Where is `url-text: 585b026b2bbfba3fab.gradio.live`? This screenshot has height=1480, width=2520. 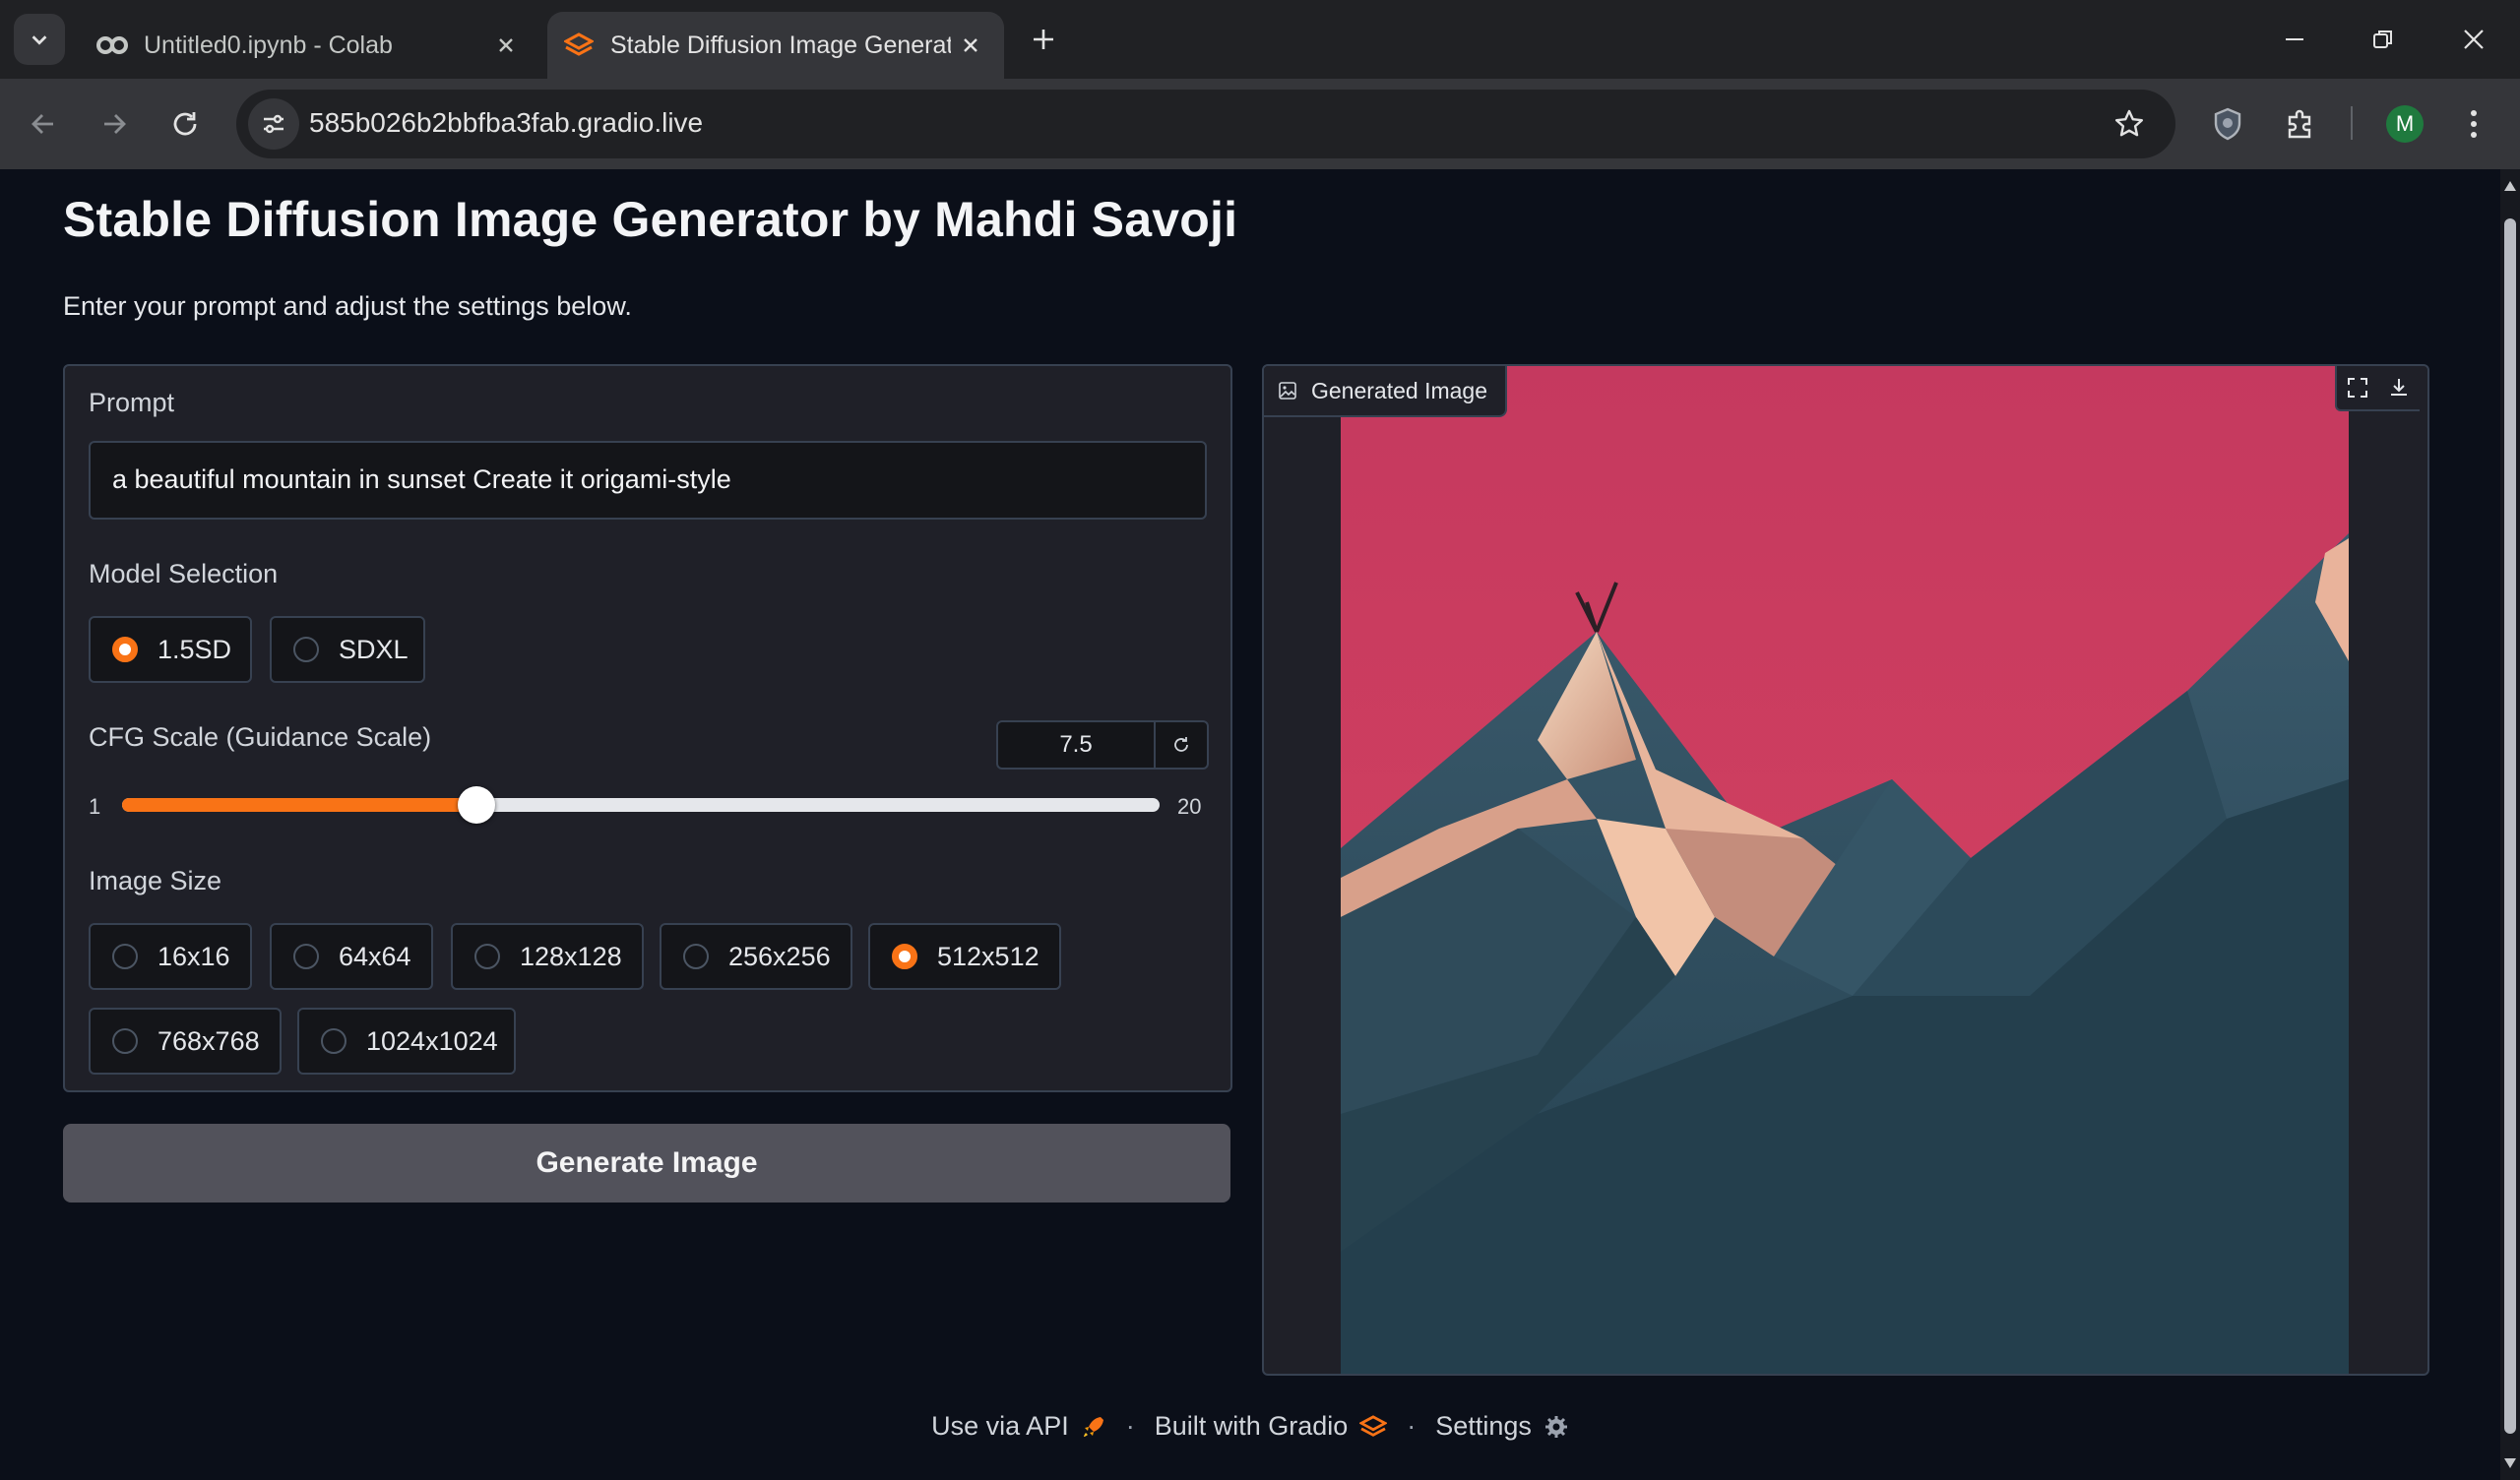
url-text: 585b026b2bbfba3fab.gradio.live is located at coordinates (506, 123).